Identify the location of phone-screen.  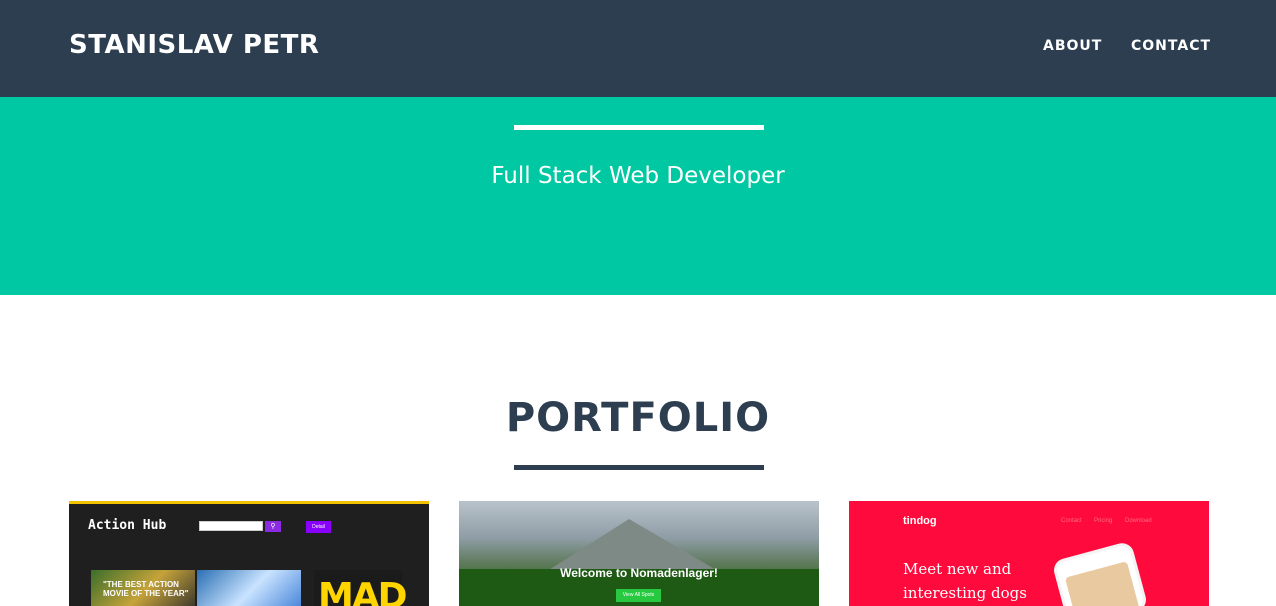
(1103, 583).